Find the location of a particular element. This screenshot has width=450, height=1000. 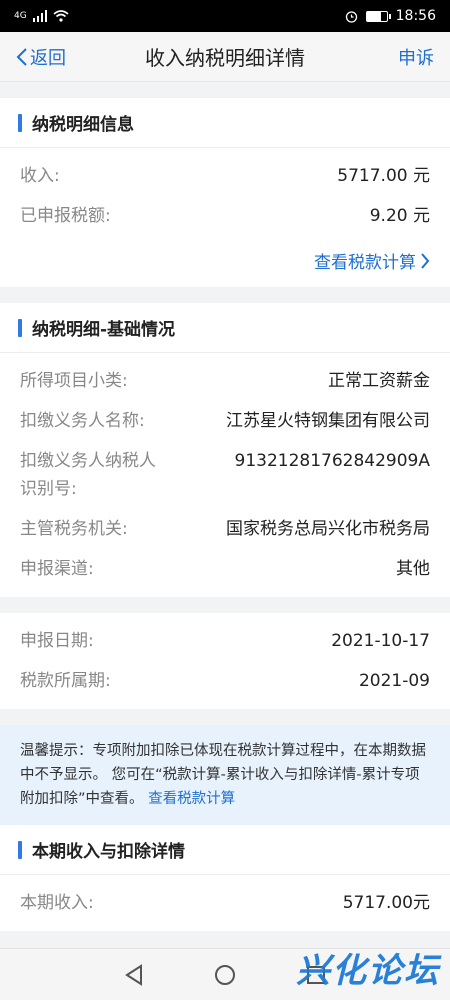

row-value: 91321281762842909A is located at coordinates (332, 461).